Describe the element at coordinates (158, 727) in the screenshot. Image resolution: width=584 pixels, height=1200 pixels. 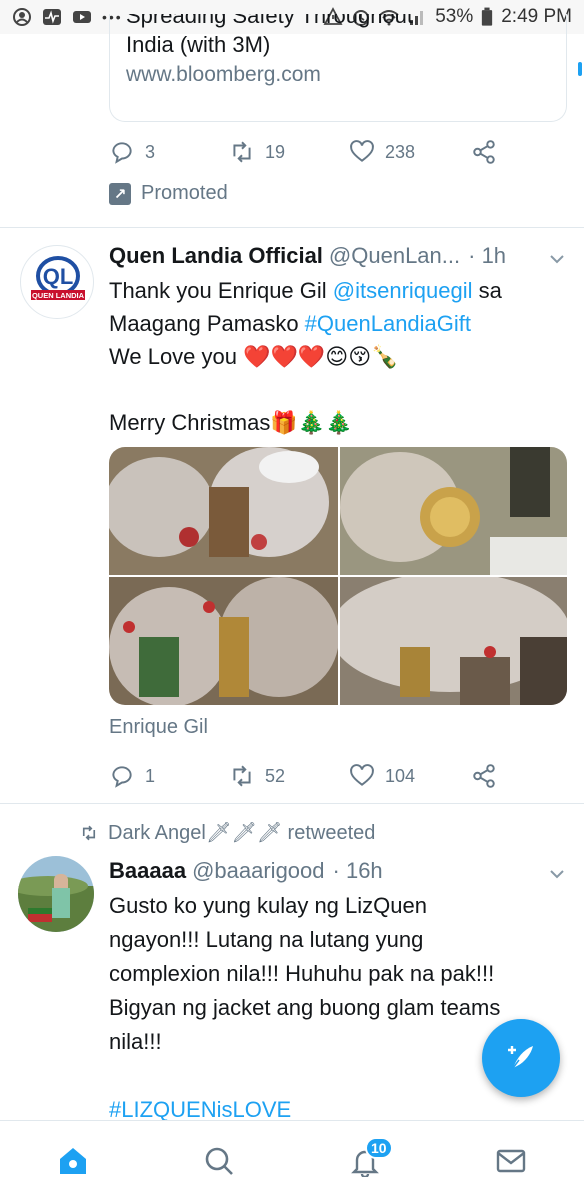
I see `tagged-user: Enrique Gil` at that location.